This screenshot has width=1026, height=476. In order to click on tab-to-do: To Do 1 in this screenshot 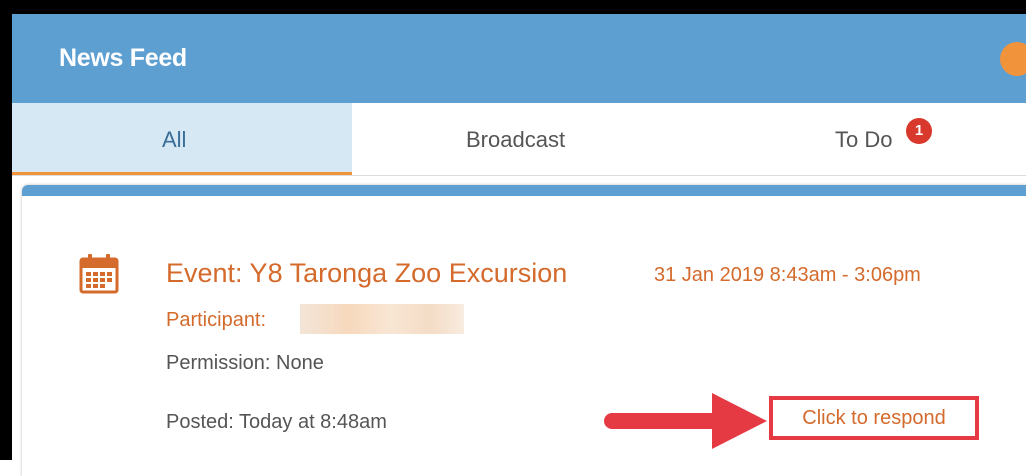, I will do `click(859, 139)`.